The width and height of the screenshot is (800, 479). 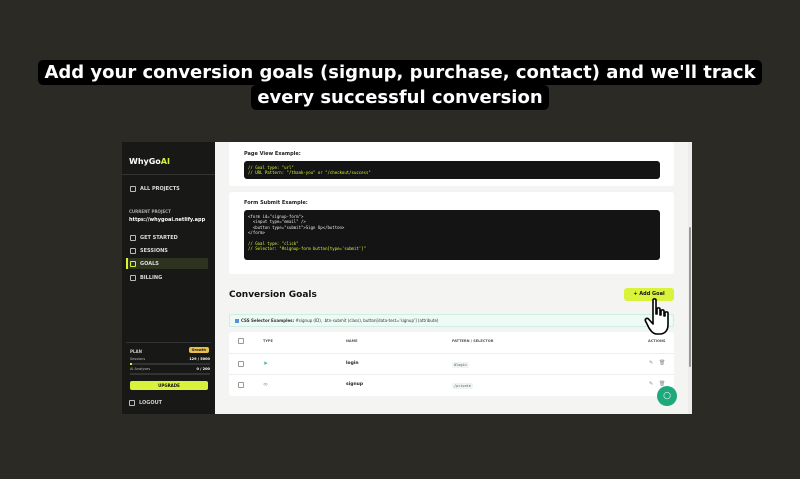 I want to click on sidebar-item-get-started: GET STARTED, so click(x=170, y=237).